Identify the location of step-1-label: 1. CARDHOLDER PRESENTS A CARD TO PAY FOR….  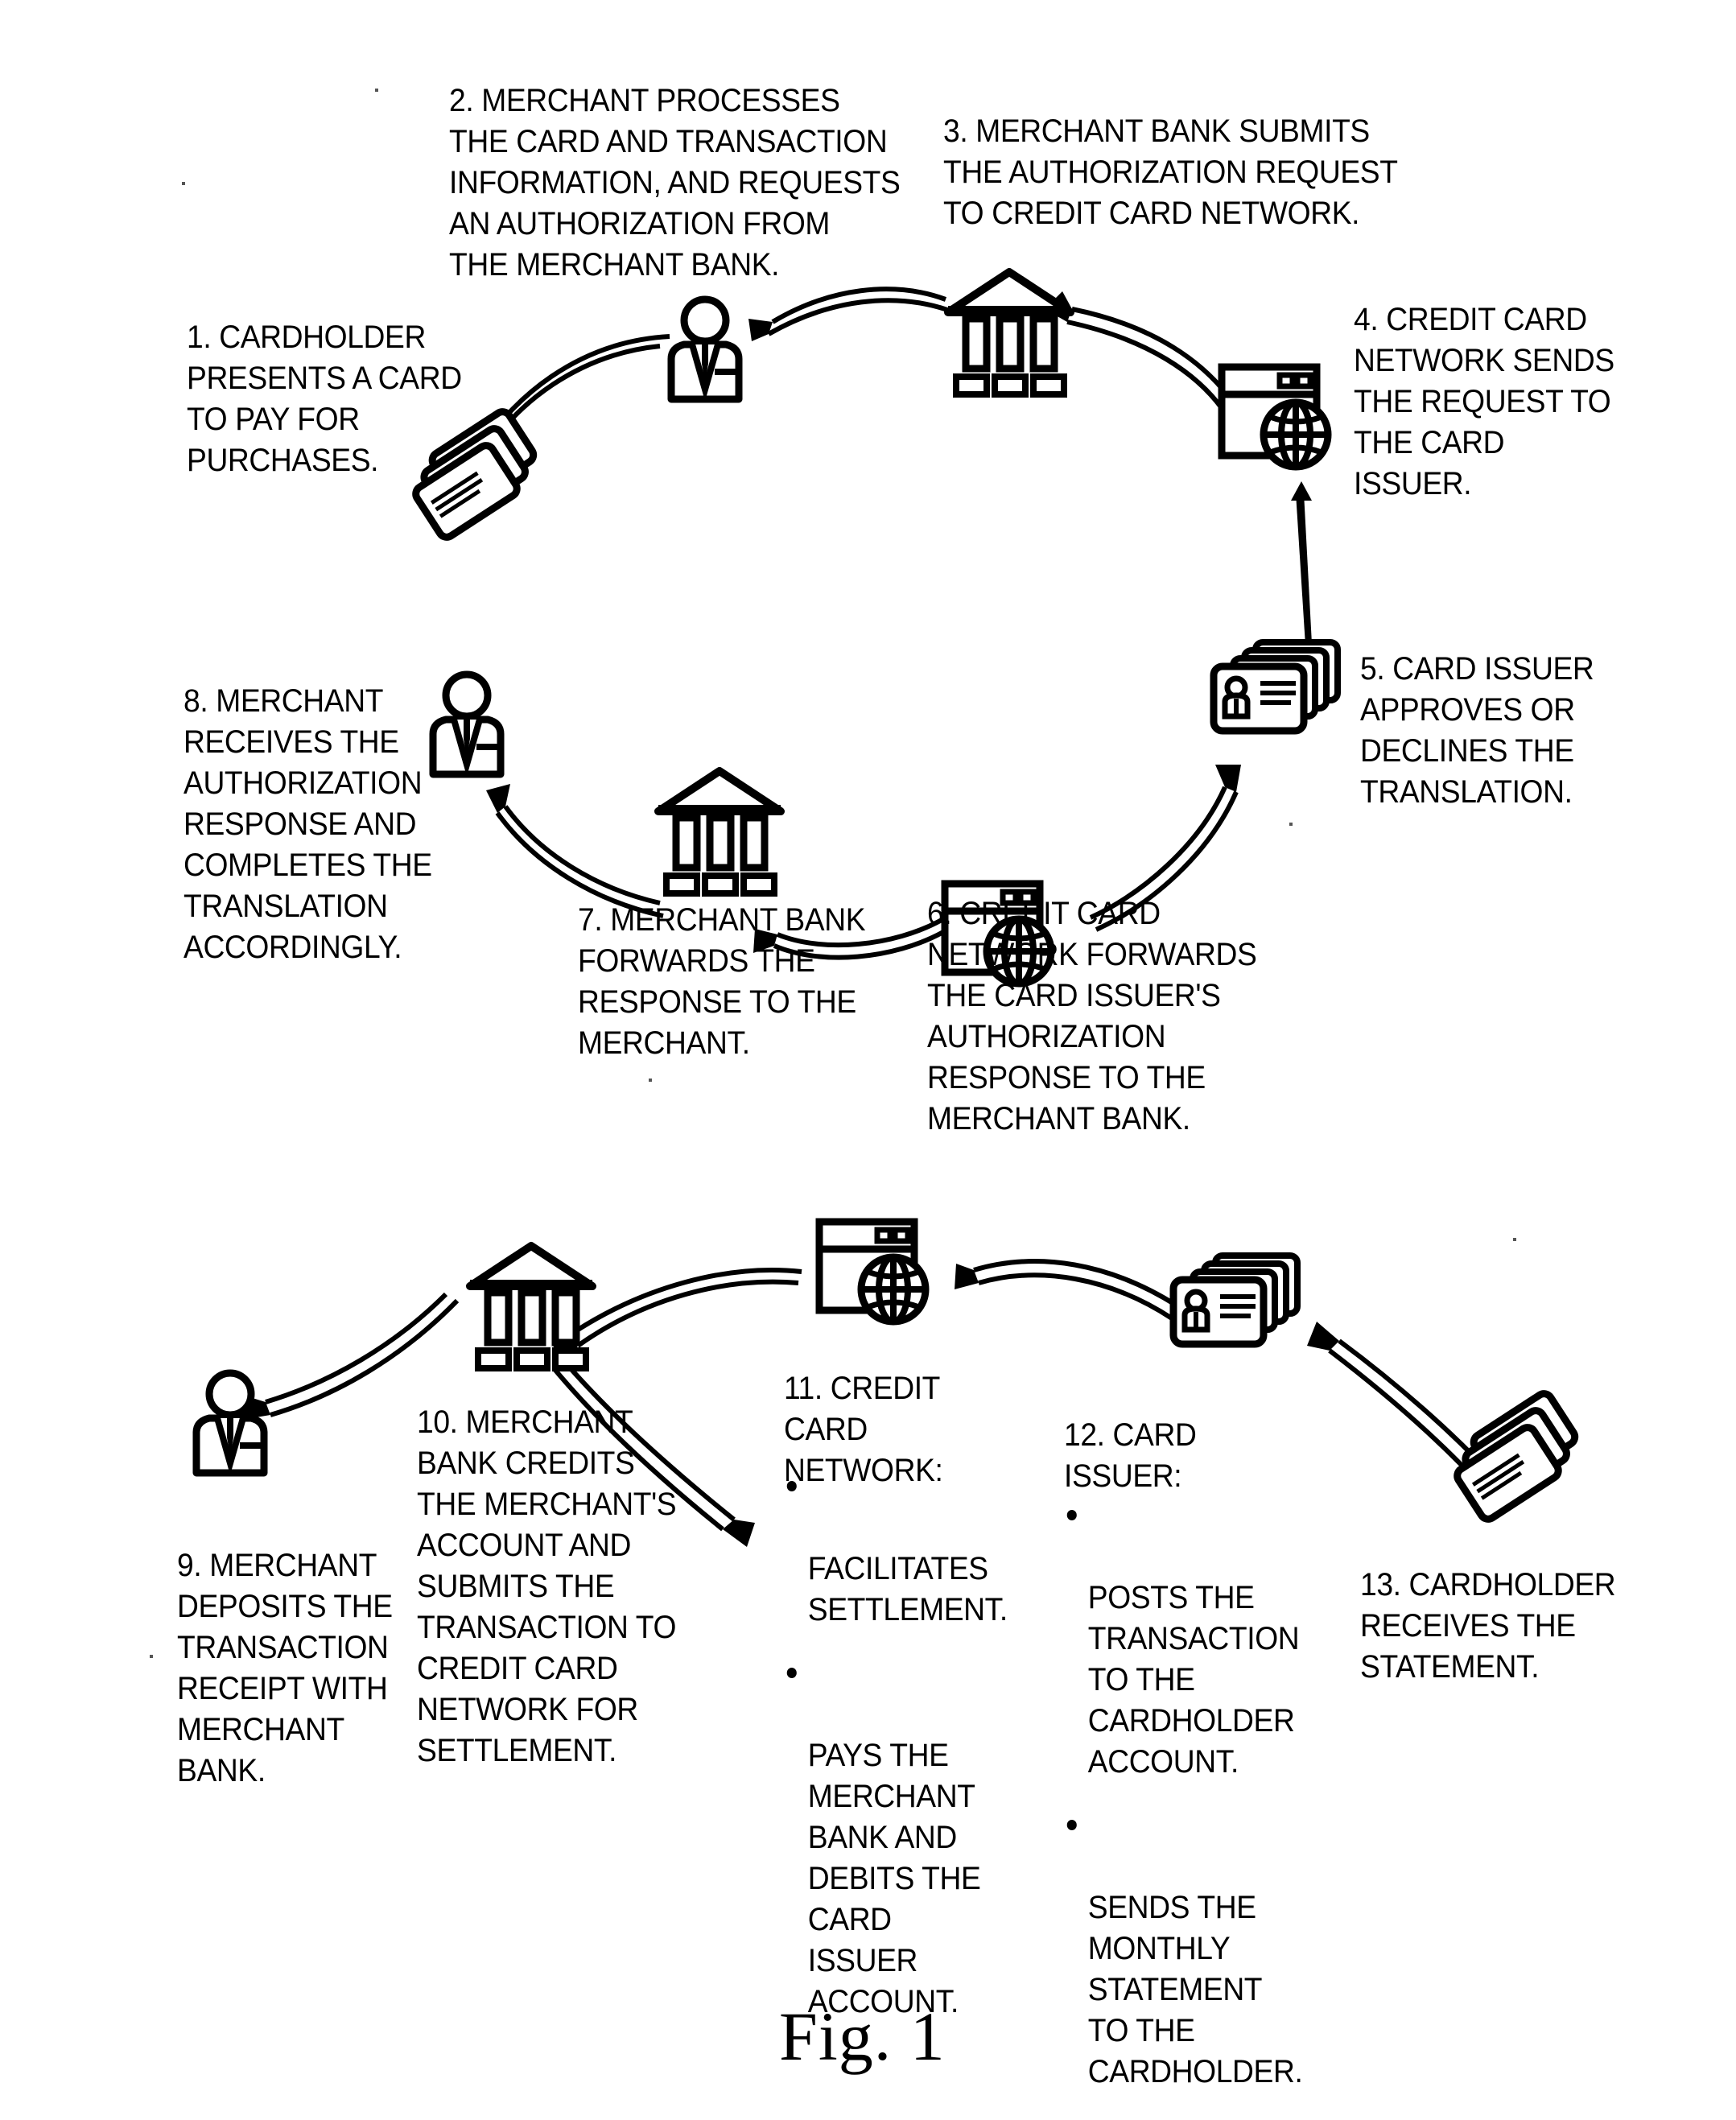
(324, 399).